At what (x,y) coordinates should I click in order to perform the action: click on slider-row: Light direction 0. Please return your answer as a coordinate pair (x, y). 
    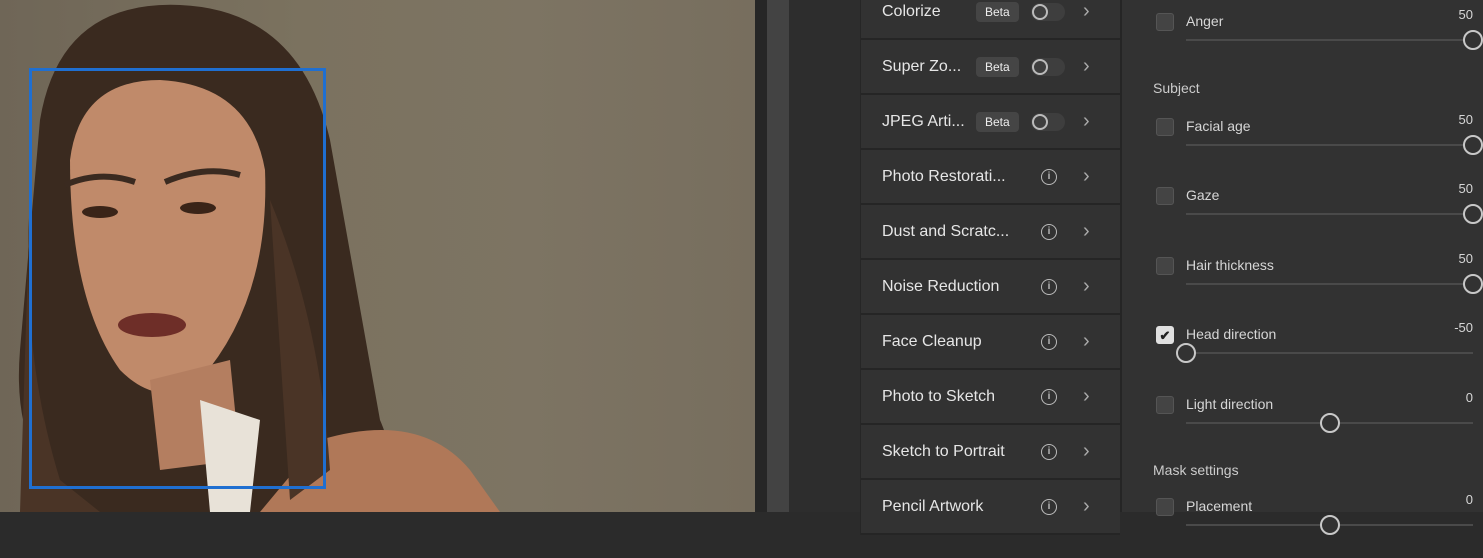
    Looking at the image, I should click on (1302, 423).